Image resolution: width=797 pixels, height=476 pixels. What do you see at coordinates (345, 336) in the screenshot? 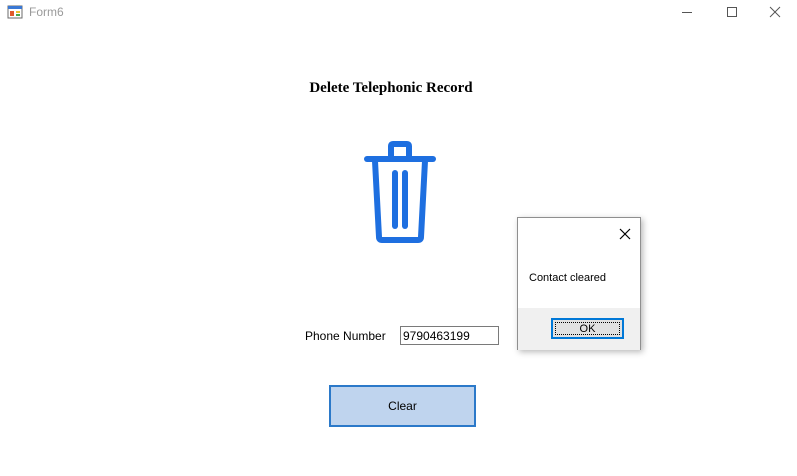
I see `phone-number-label: Phone Number` at bounding box center [345, 336].